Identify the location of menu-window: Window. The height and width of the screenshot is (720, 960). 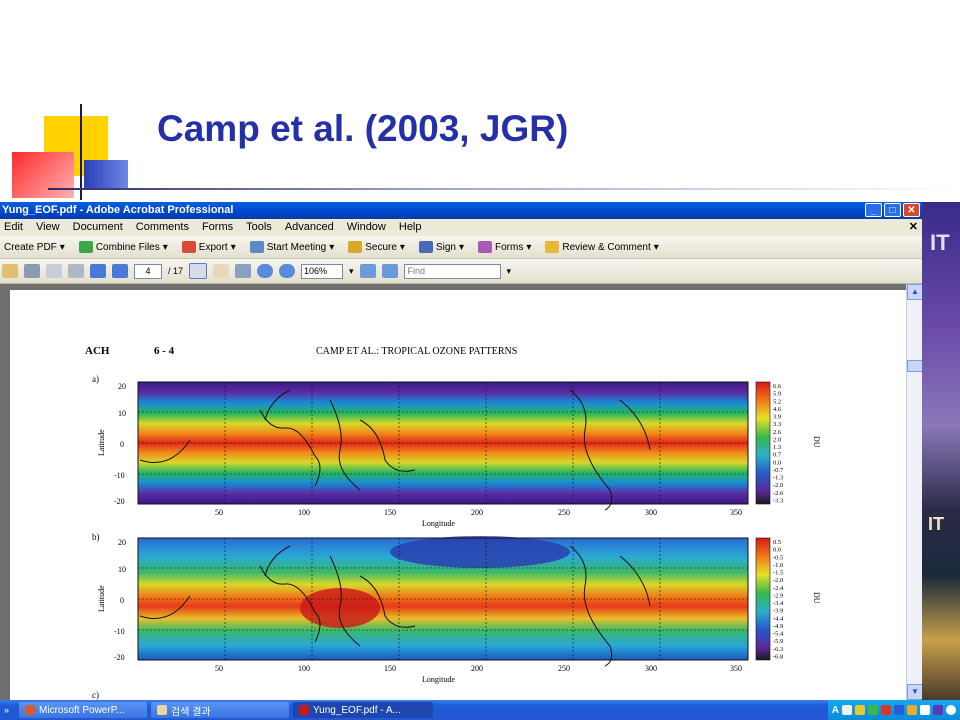
(366, 227).